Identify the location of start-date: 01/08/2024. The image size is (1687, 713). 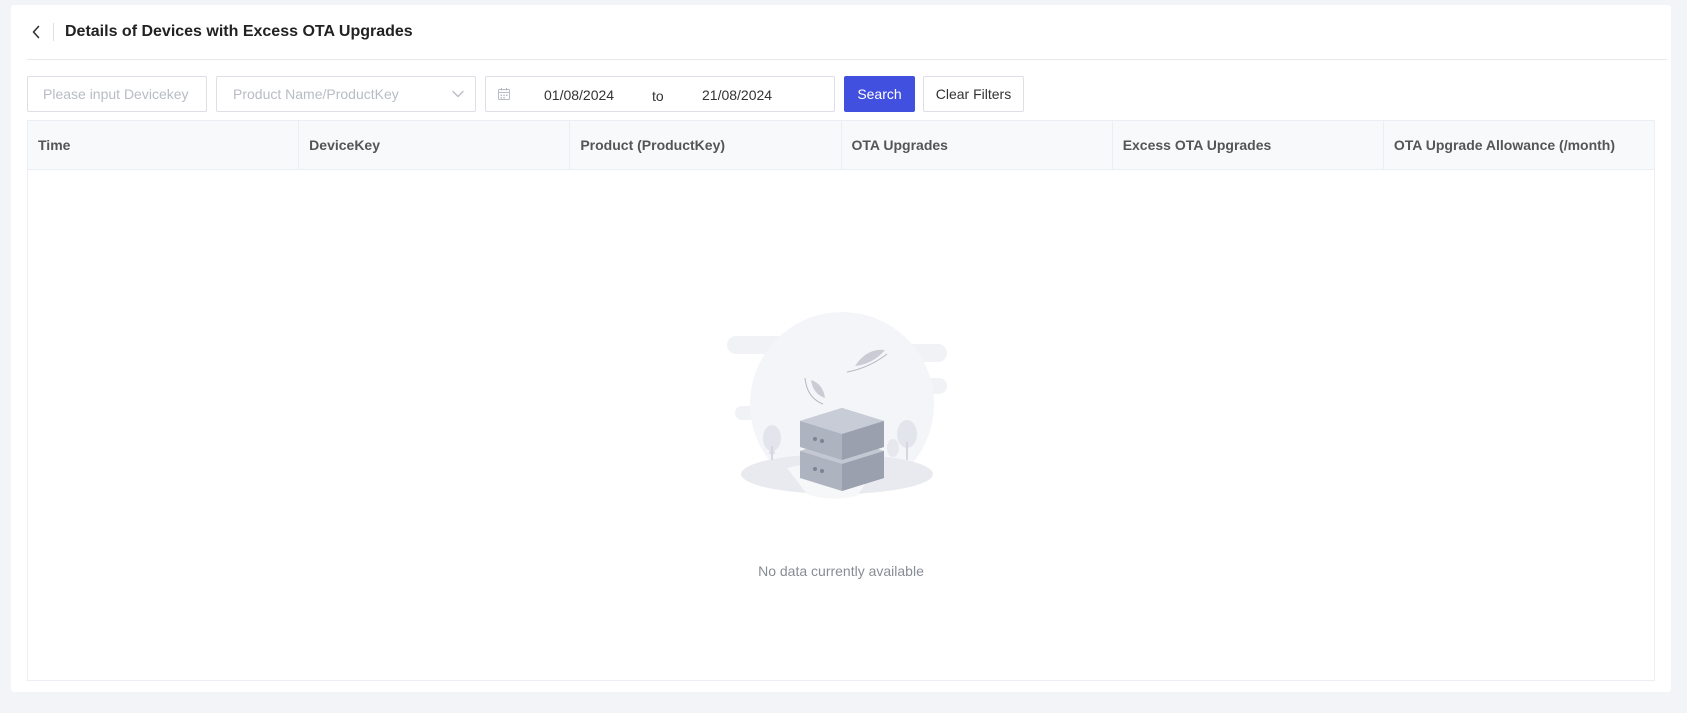
(579, 95).